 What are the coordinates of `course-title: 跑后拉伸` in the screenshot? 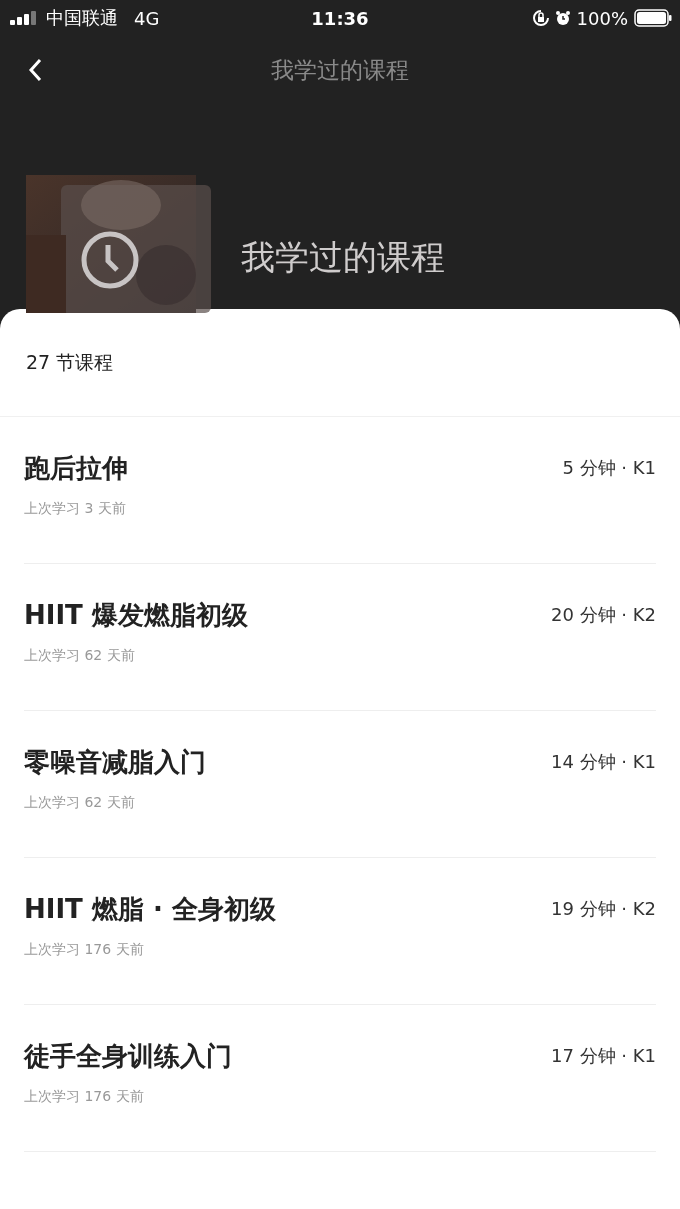 It's located at (76, 468).